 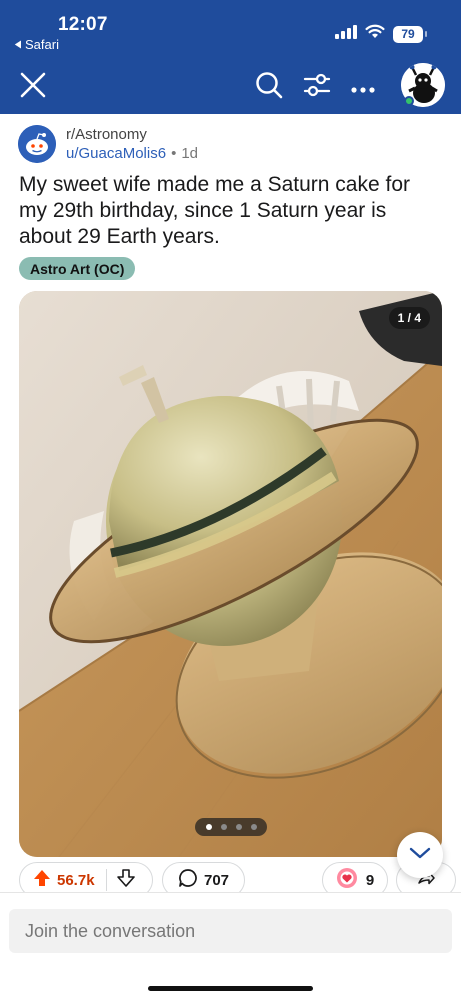 I want to click on more-icon, so click(x=363, y=89).